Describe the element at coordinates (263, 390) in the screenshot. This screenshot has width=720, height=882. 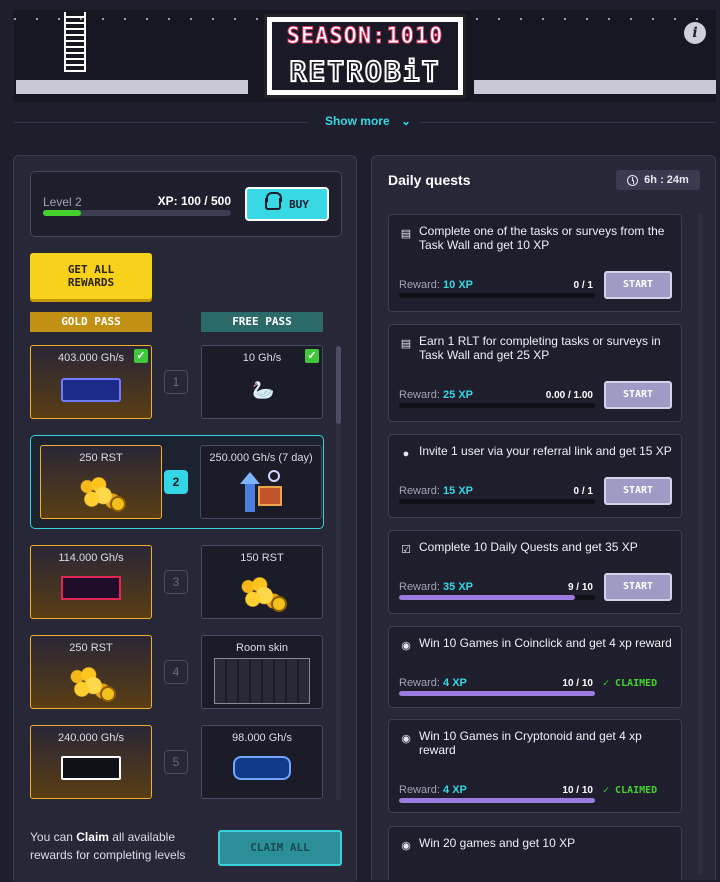
I see `goose-icon: 🦢` at that location.